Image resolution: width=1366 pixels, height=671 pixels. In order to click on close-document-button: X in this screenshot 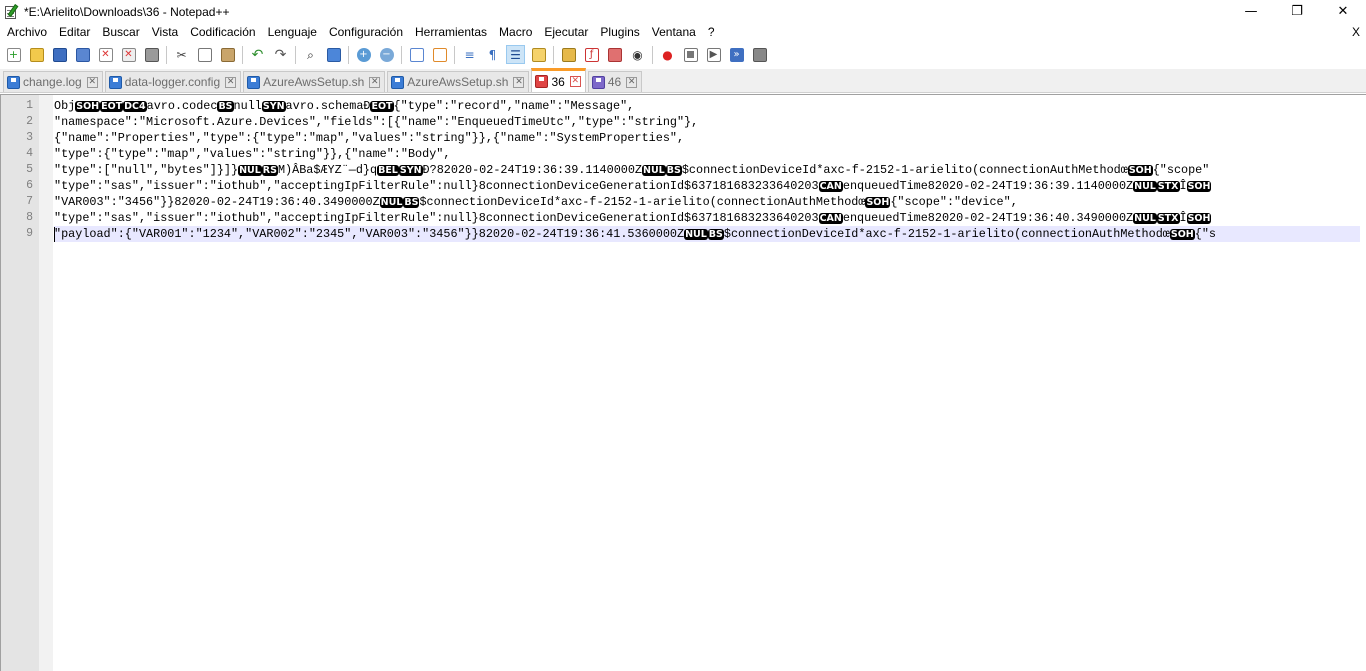, I will do `click(1356, 32)`.